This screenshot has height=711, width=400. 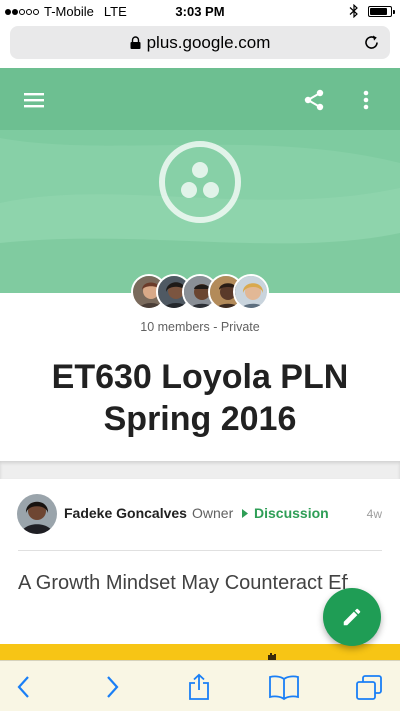 I want to click on url-text: plus.google.com, so click(x=208, y=42).